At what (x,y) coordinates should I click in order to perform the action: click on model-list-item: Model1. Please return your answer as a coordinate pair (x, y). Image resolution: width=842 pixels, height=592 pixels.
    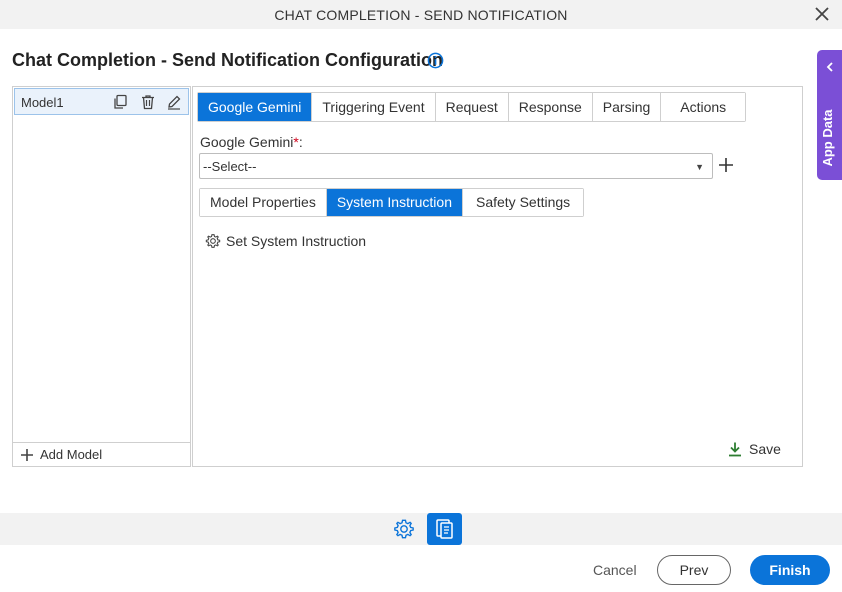
    Looking at the image, I should click on (101, 101).